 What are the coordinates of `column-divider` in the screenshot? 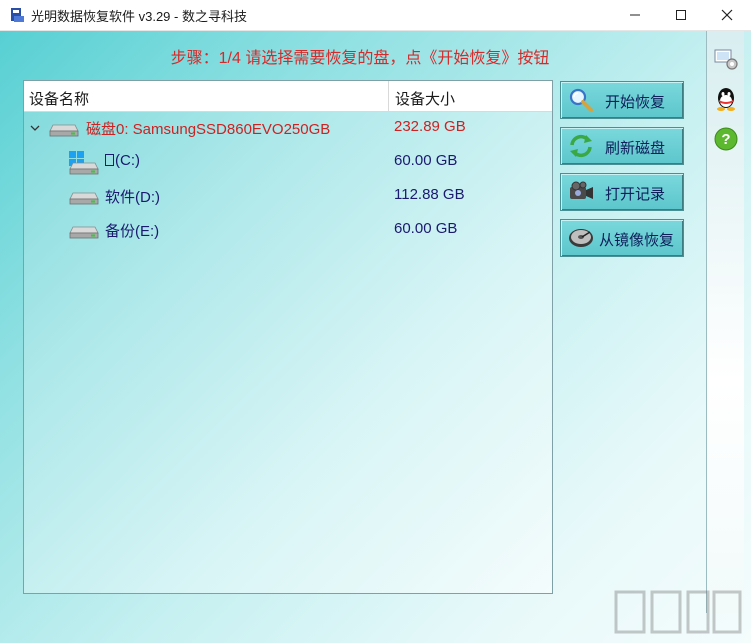 It's located at (388, 96).